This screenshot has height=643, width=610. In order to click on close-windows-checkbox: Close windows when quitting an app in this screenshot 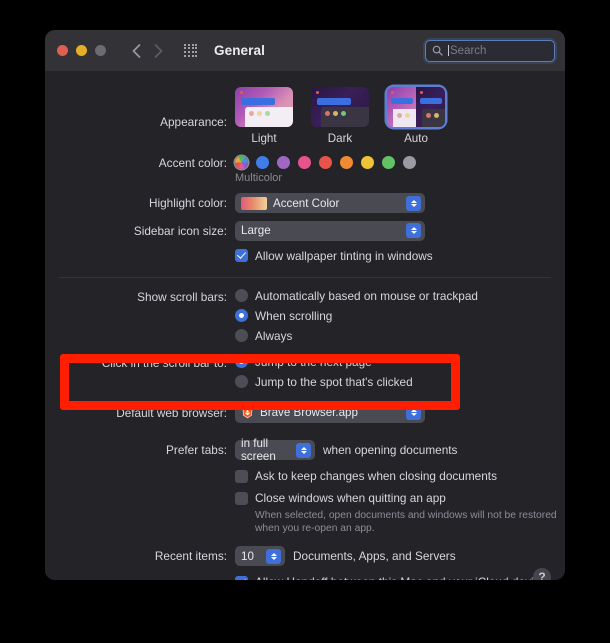, I will do `click(400, 498)`.